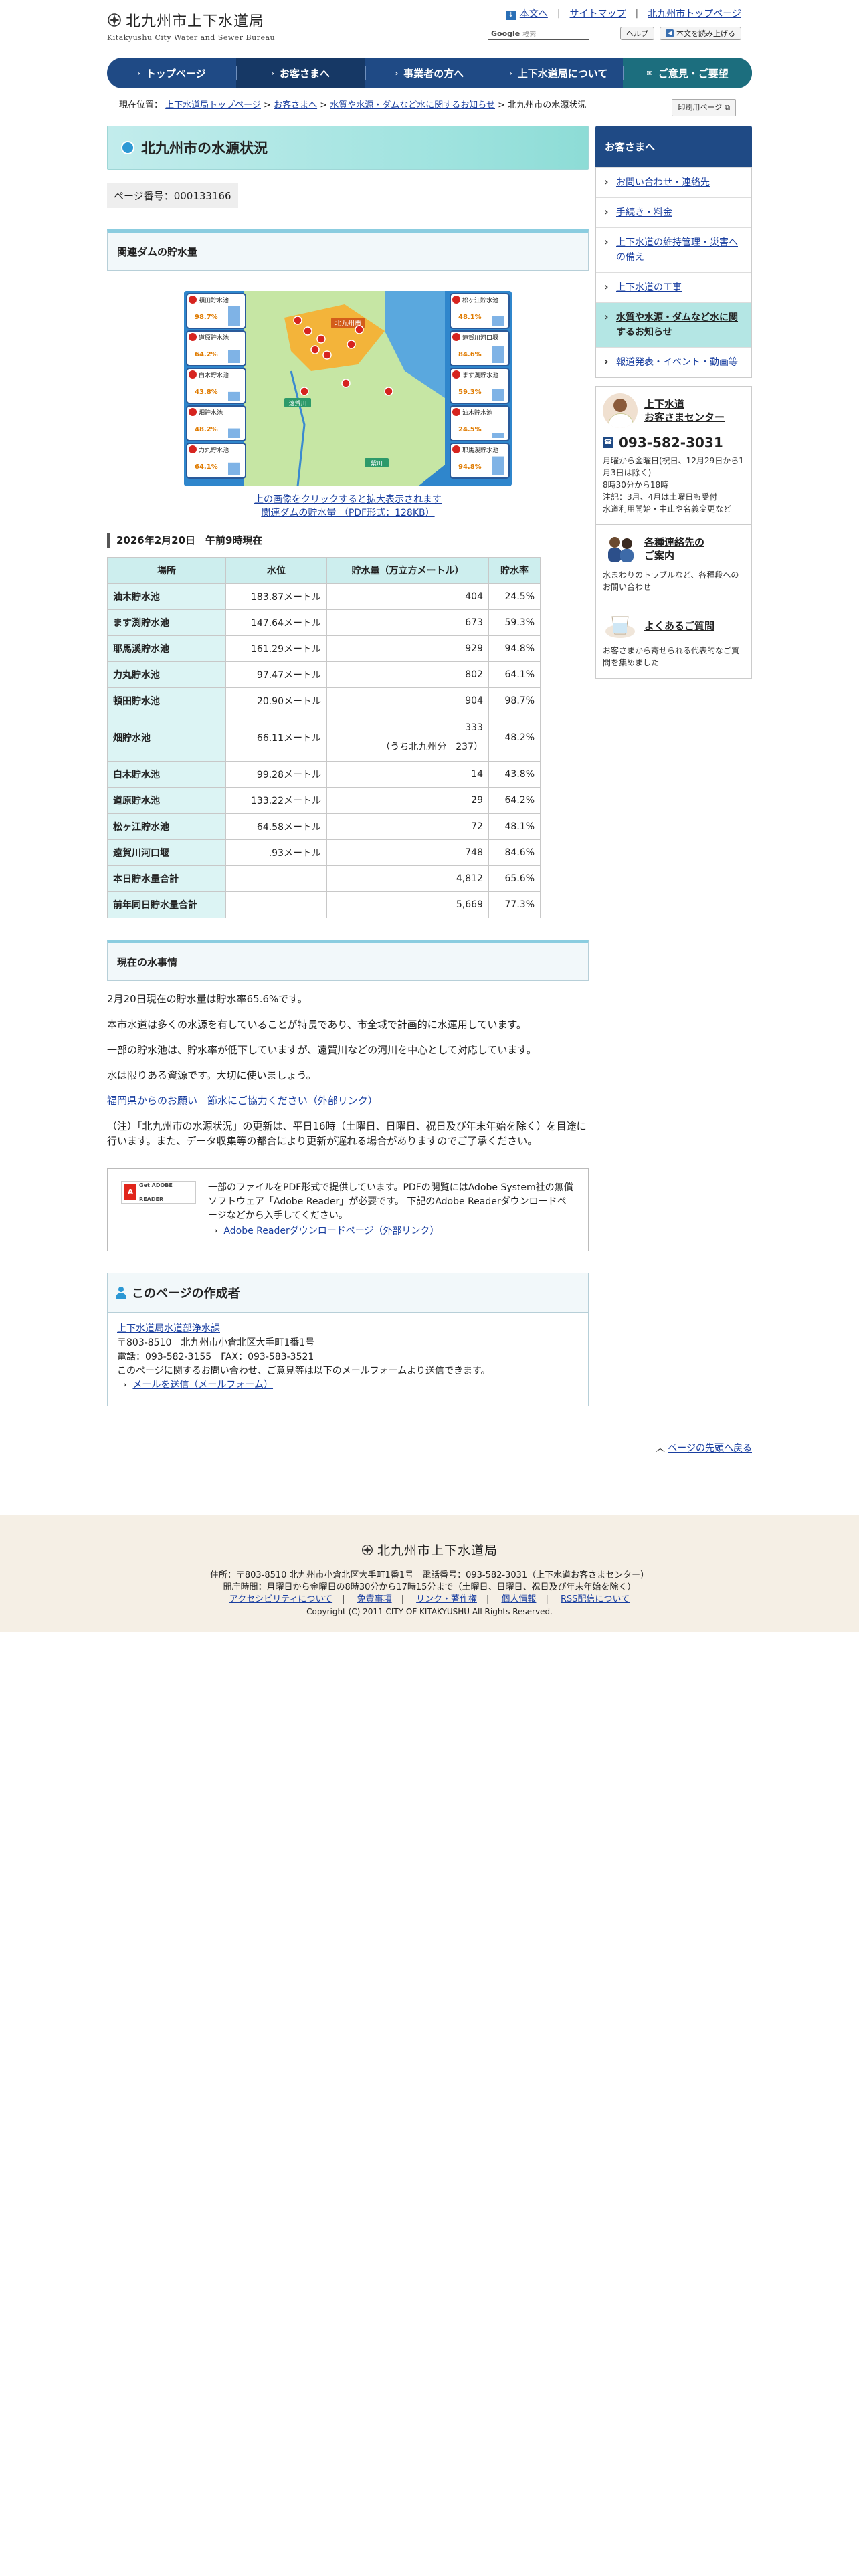  What do you see at coordinates (514, 674) in the screenshot?
I see `cell-rate: 64.1%` at bounding box center [514, 674].